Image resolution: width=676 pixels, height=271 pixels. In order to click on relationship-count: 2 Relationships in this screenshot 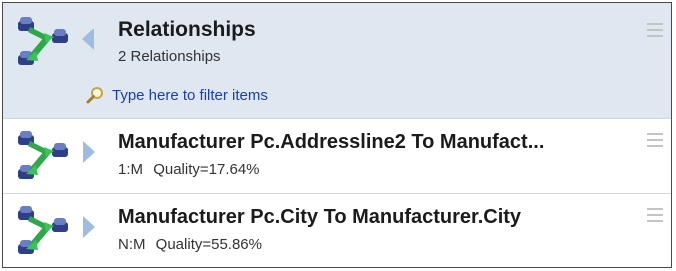, I will do `click(169, 56)`.